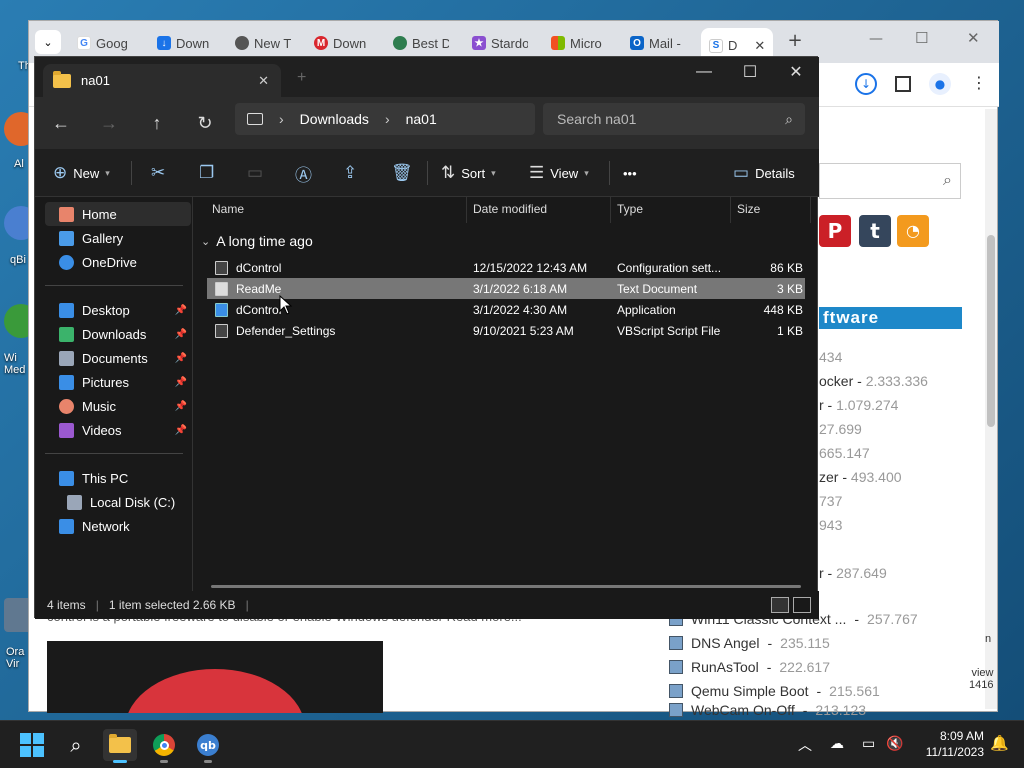 The image size is (1024, 768). Describe the element at coordinates (118, 430) in the screenshot. I see `nav-item-videos: Videos 📌` at that location.